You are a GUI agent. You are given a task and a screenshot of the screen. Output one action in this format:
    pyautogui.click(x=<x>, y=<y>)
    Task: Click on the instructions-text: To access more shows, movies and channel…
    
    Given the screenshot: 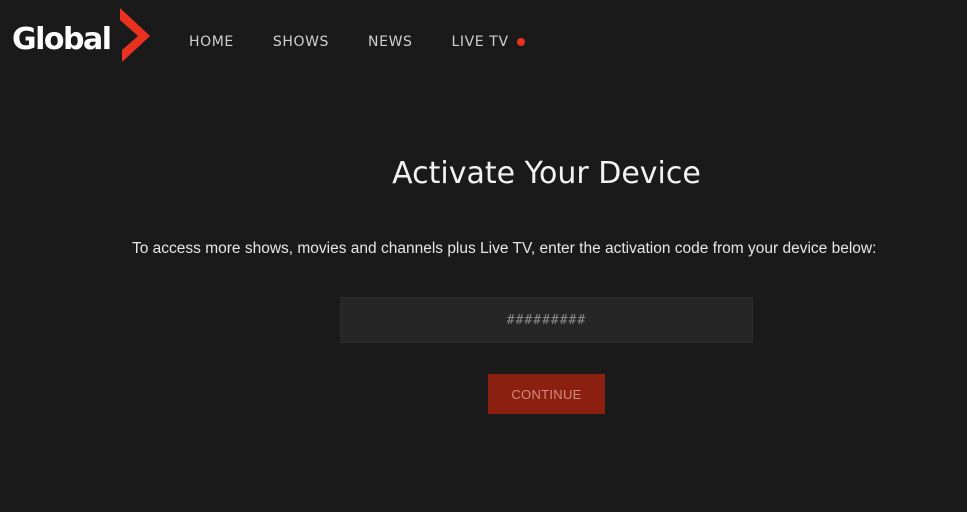 What is the action you would take?
    pyautogui.click(x=504, y=248)
    